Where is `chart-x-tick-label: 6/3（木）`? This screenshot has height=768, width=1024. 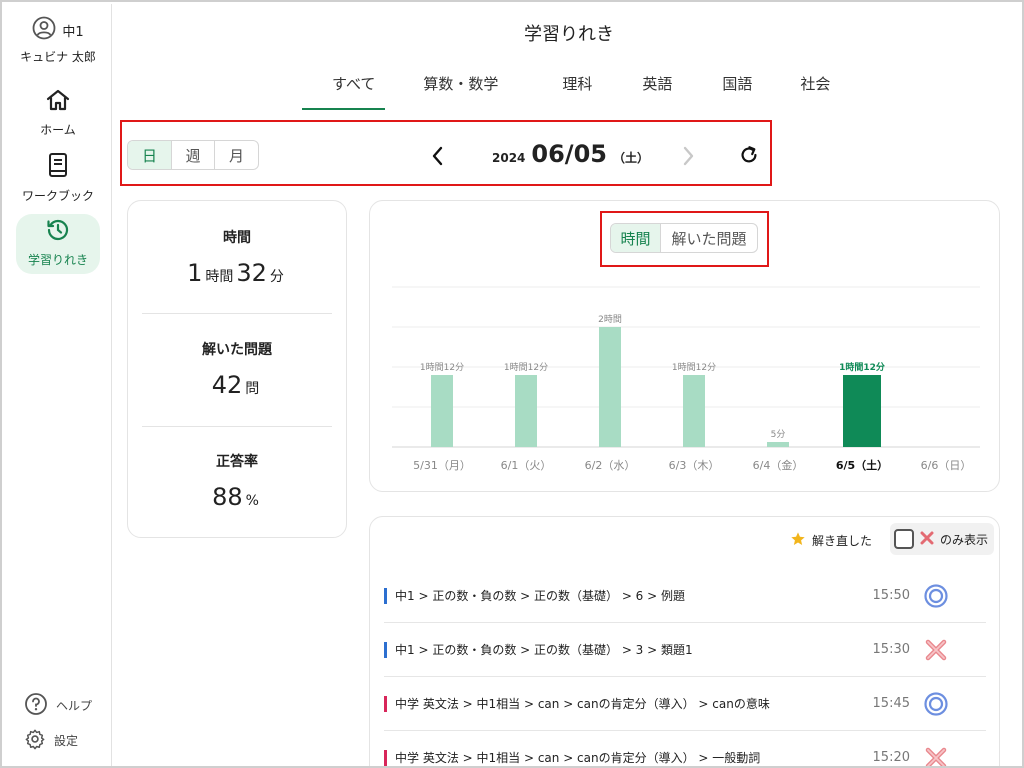 chart-x-tick-label: 6/3（木） is located at coordinates (694, 465).